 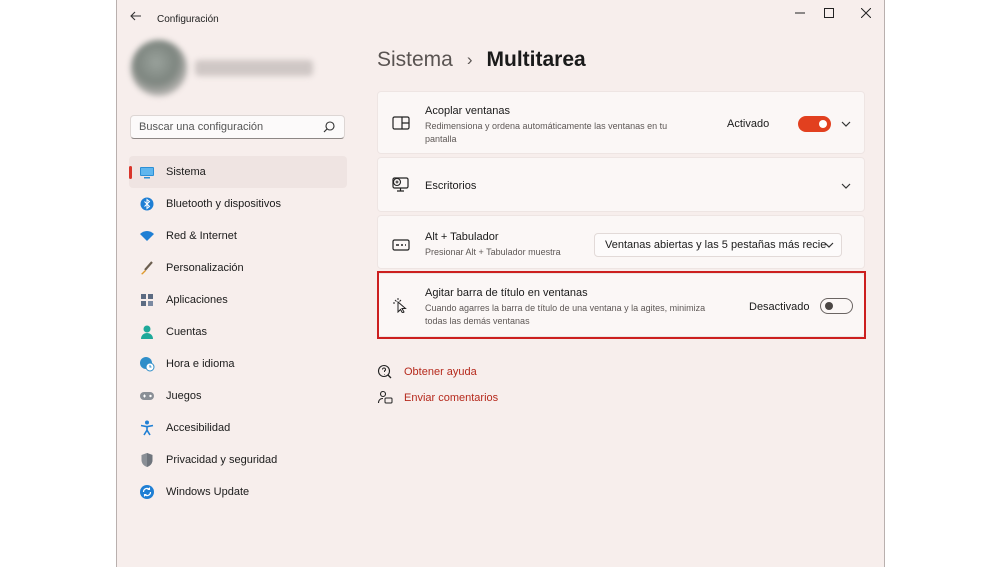 What do you see at coordinates (536, 59) in the screenshot?
I see `page-title: Multitarea` at bounding box center [536, 59].